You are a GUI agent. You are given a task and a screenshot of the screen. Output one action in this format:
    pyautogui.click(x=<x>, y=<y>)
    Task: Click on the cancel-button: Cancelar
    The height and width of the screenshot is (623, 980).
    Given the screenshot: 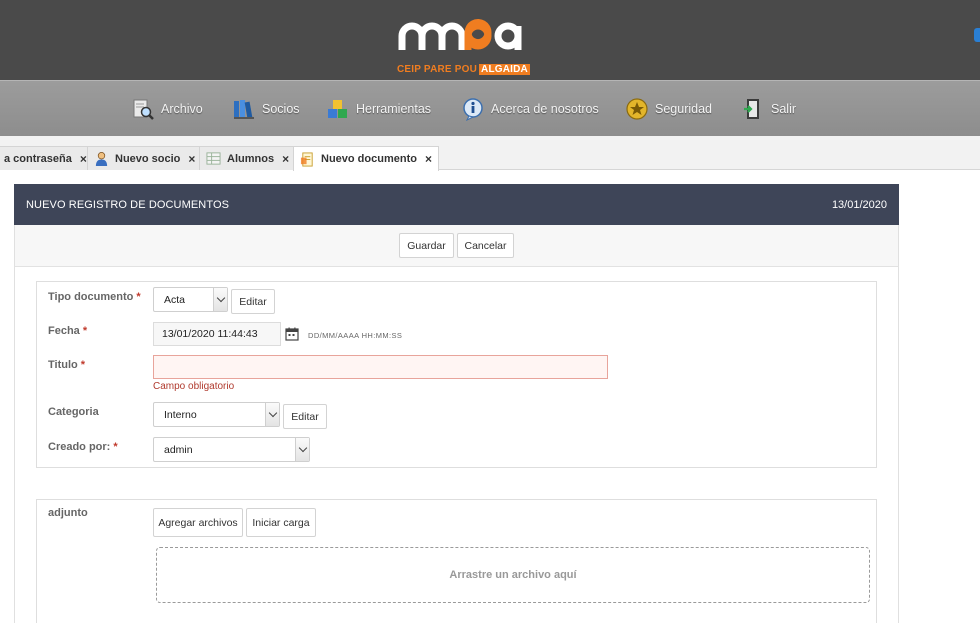 What is the action you would take?
    pyautogui.click(x=485, y=245)
    